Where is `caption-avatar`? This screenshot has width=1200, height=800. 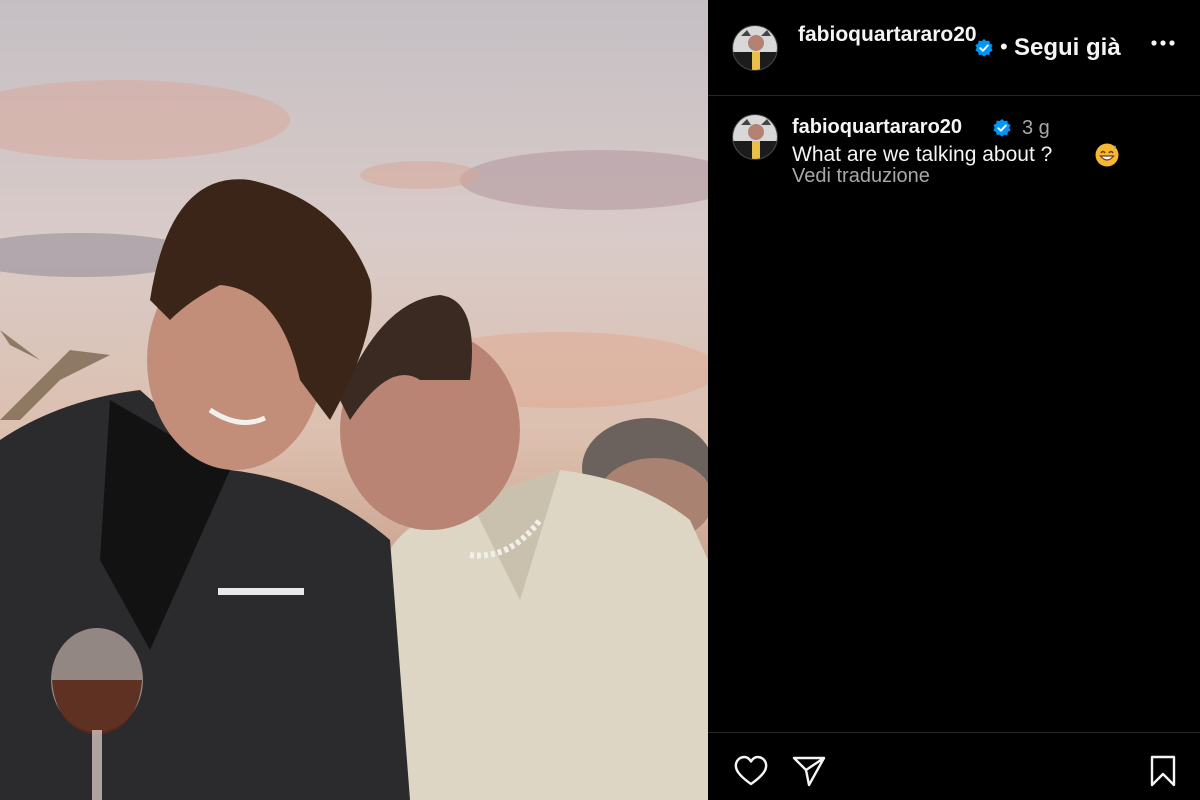 caption-avatar is located at coordinates (755, 137).